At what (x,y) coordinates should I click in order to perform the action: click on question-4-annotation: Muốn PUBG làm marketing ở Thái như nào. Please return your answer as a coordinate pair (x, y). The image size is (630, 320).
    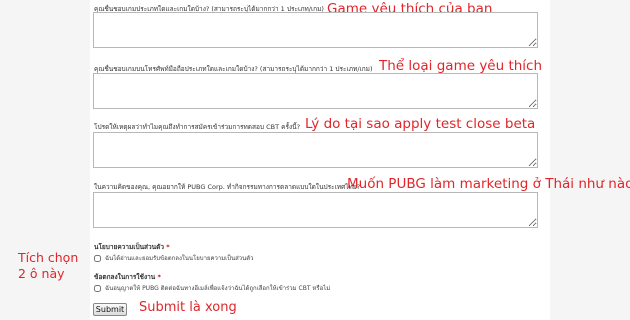
    Looking at the image, I should click on (488, 184).